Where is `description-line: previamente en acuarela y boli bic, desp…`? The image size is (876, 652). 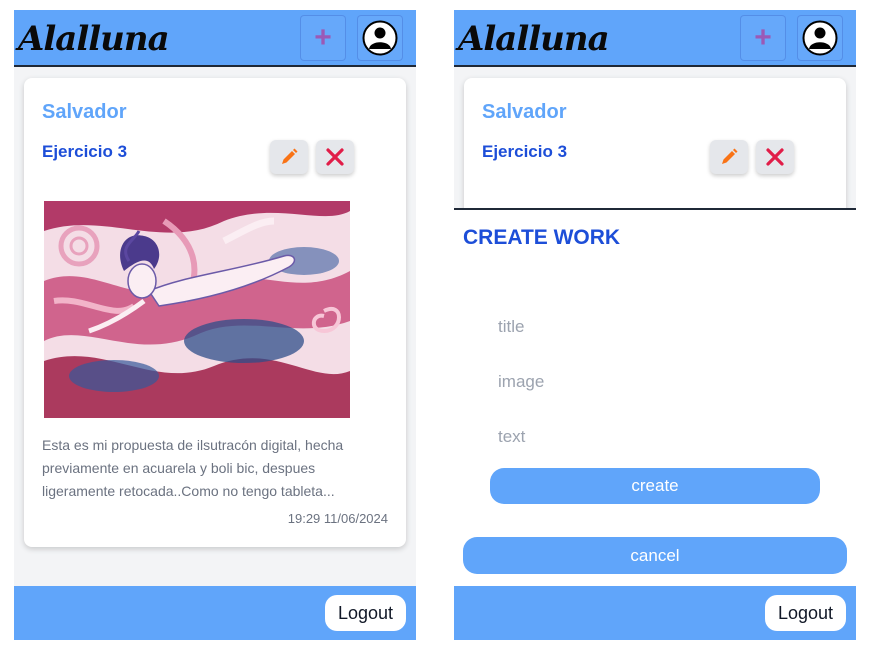
description-line: previamente en acuarela y boli bic, desp… is located at coordinates (179, 468).